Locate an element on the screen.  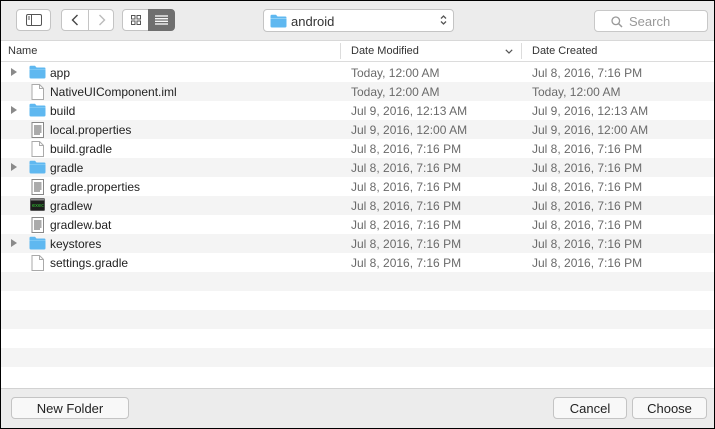
location-label: android is located at coordinates (313, 21).